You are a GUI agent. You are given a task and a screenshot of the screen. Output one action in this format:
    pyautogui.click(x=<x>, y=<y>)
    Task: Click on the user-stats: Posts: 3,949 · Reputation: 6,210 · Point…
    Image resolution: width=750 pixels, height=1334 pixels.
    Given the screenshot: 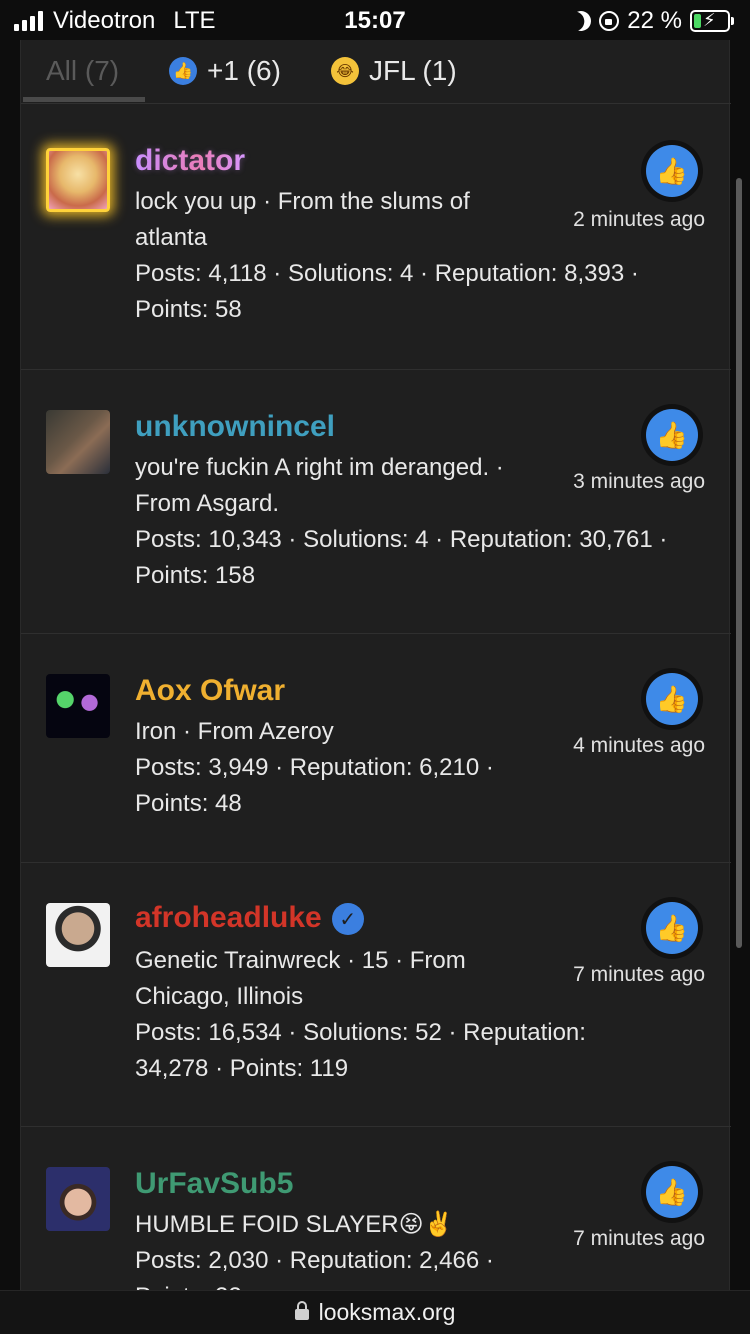 What is the action you would take?
    pyautogui.click(x=314, y=785)
    